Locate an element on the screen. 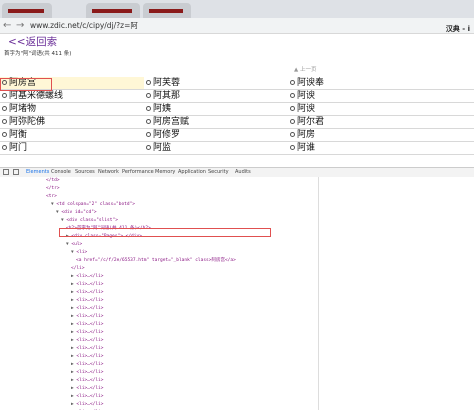 This screenshot has height=410, width=474. devtools-tab-performance: Performance is located at coordinates (138, 172).